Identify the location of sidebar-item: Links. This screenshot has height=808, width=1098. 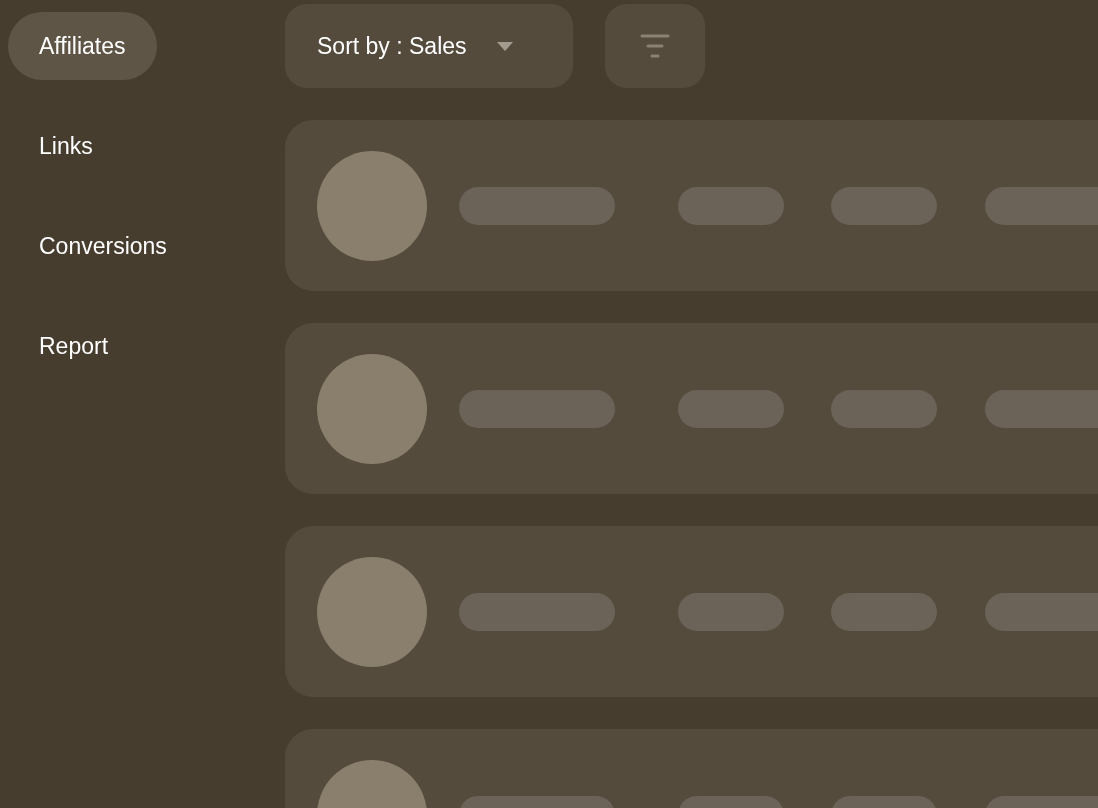
(66, 146).